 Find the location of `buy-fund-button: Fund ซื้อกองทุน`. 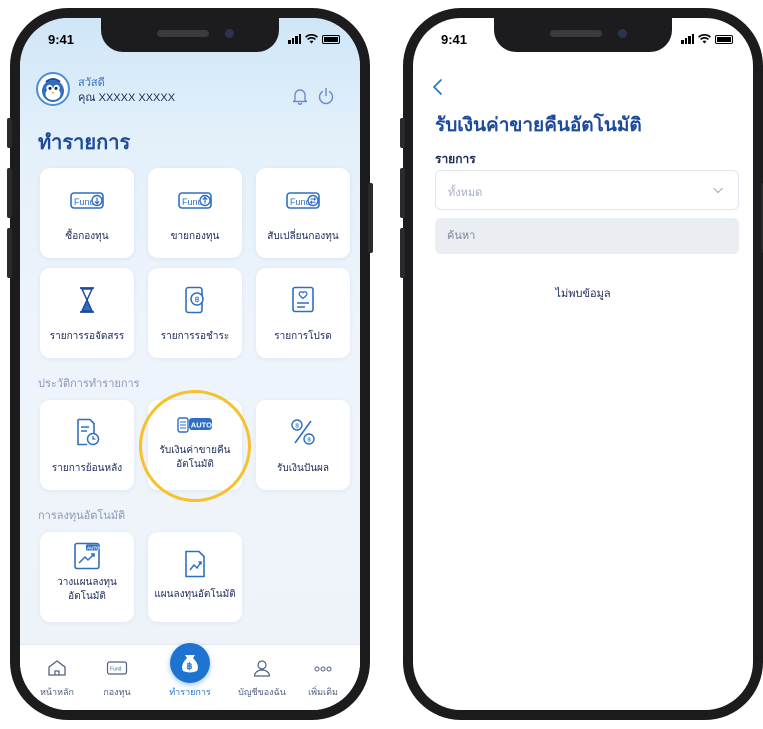

buy-fund-button: Fund ซื้อกองทุน is located at coordinates (87, 213).